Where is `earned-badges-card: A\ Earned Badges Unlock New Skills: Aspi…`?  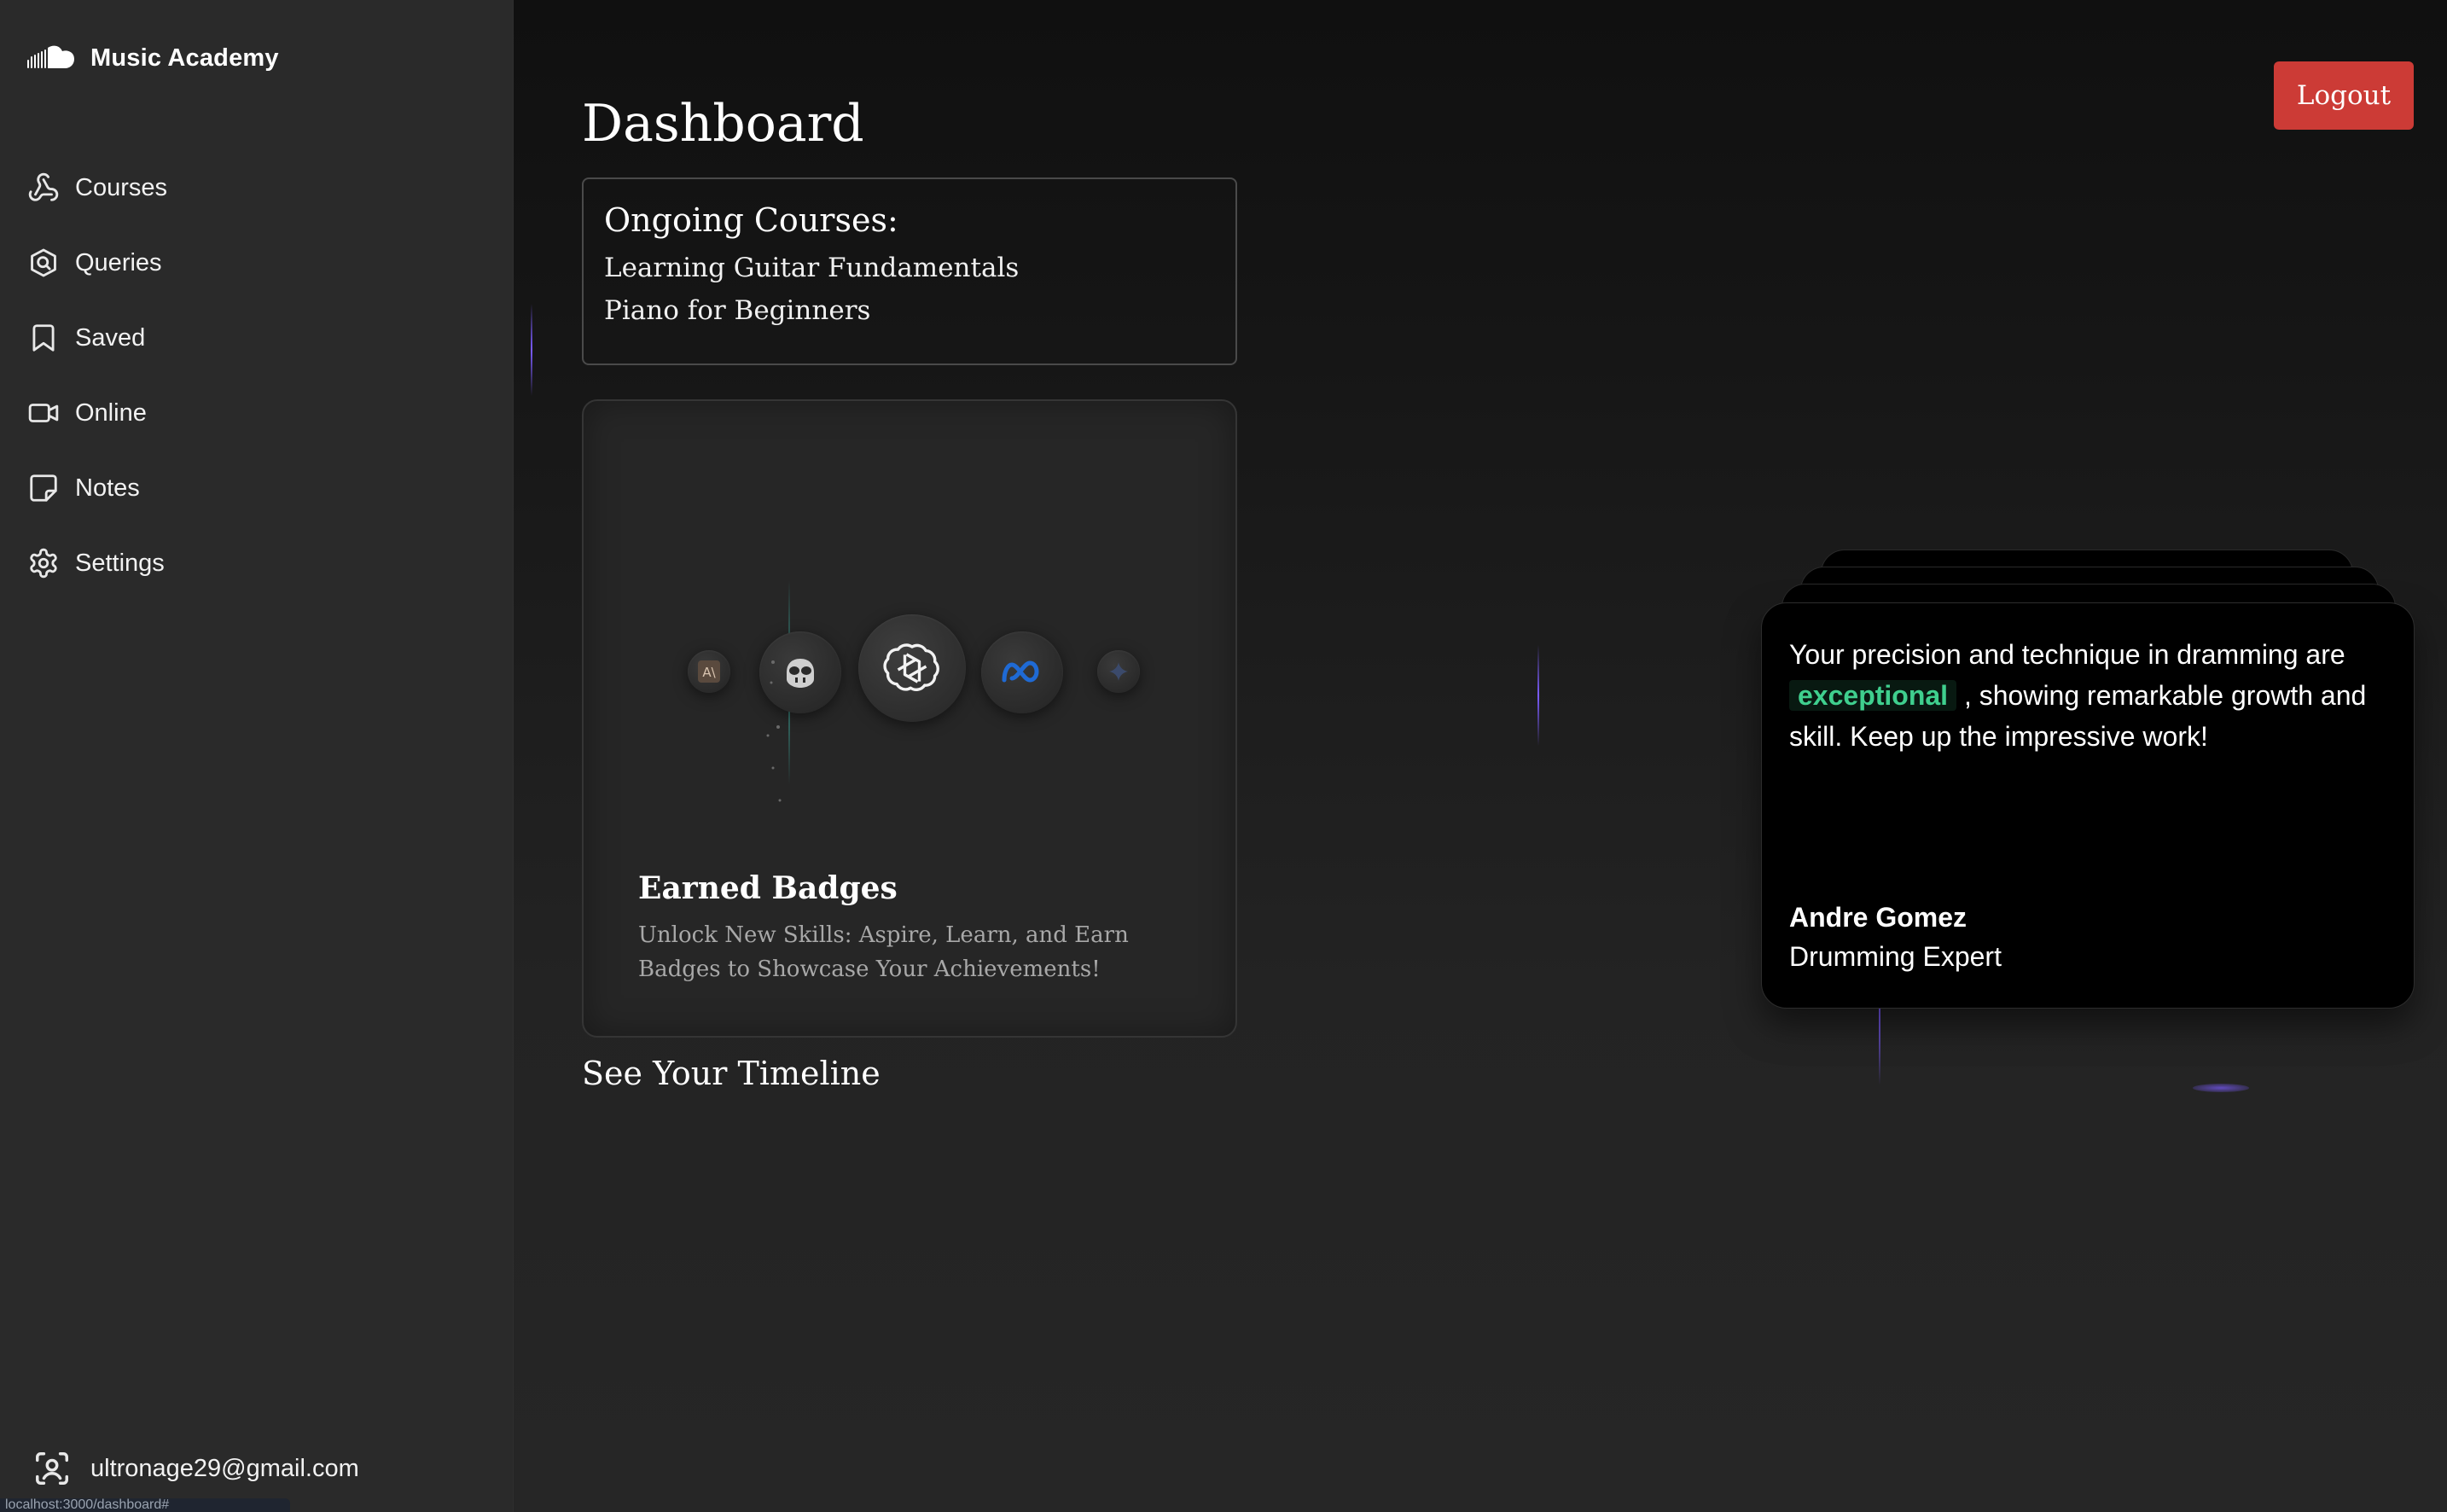 earned-badges-card: A\ Earned Badges Unlock New Skills: Aspi… is located at coordinates (909, 718).